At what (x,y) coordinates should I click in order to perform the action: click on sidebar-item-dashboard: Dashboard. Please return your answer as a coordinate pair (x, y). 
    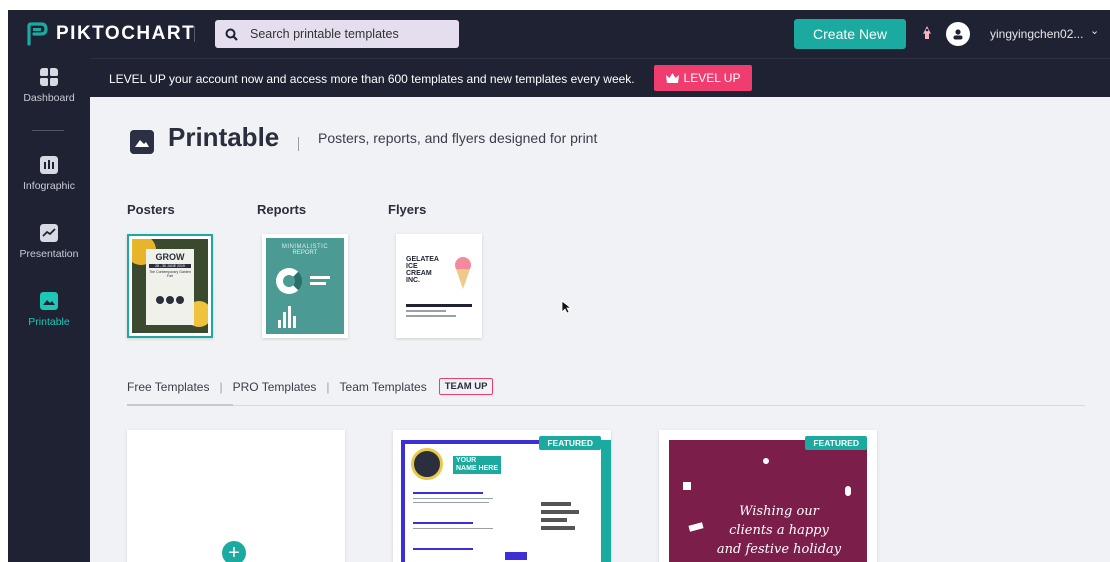
    Looking at the image, I should click on (49, 86).